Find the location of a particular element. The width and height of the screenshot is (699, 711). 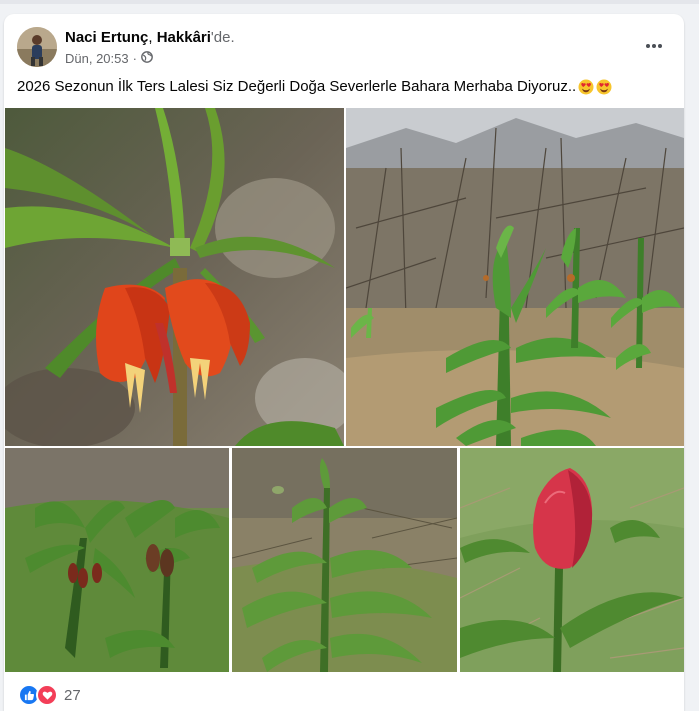

post-meta: Dün, 20:53 · is located at coordinates (109, 58).